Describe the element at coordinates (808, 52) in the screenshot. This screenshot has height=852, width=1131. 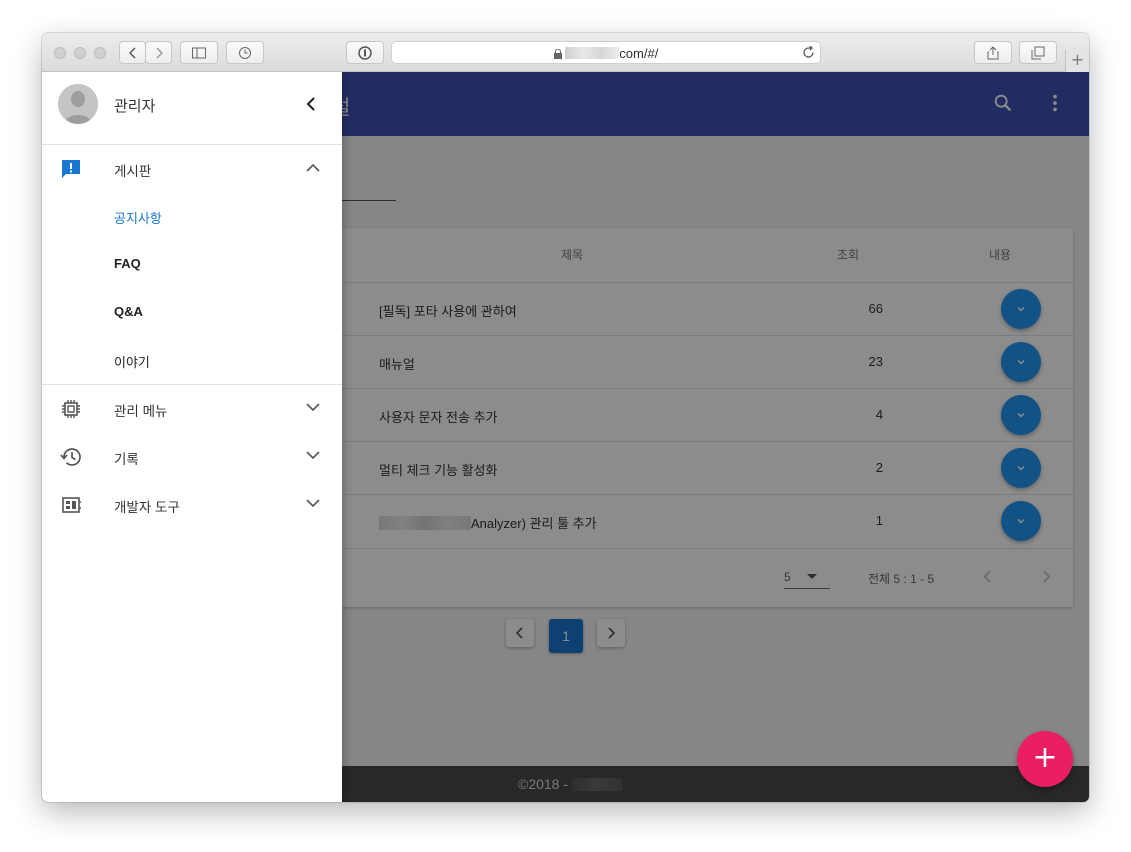
I see `reload-icon` at that location.